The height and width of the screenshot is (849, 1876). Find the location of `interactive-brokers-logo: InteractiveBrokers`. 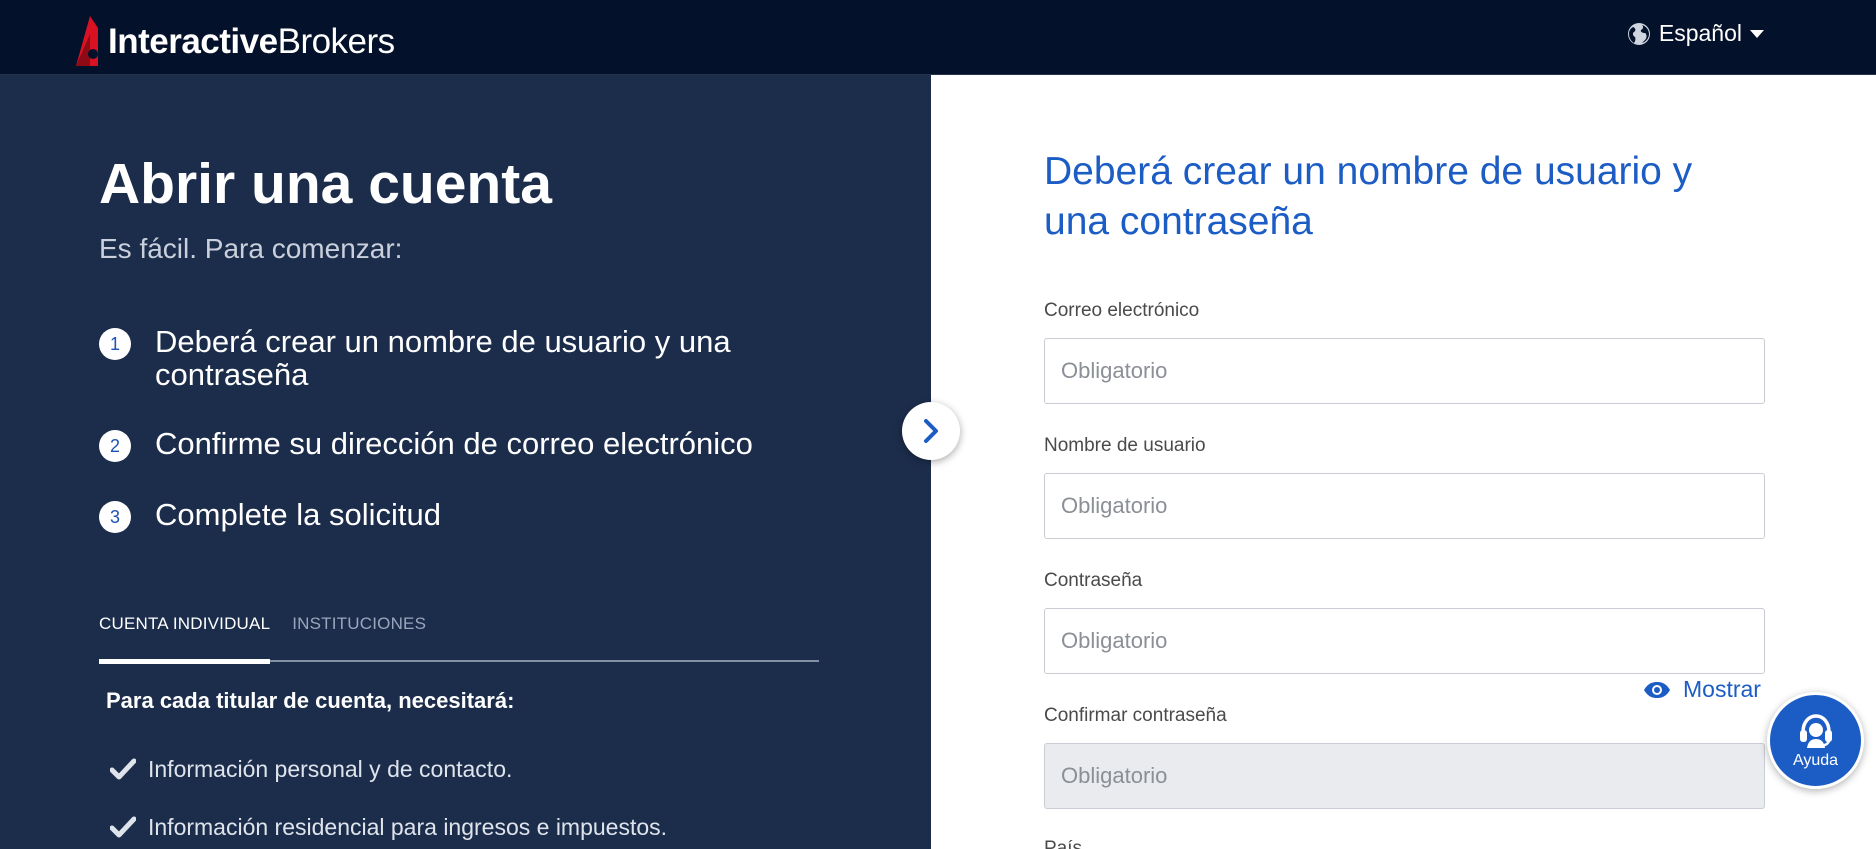

interactive-brokers-logo: InteractiveBrokers is located at coordinates (235, 38).